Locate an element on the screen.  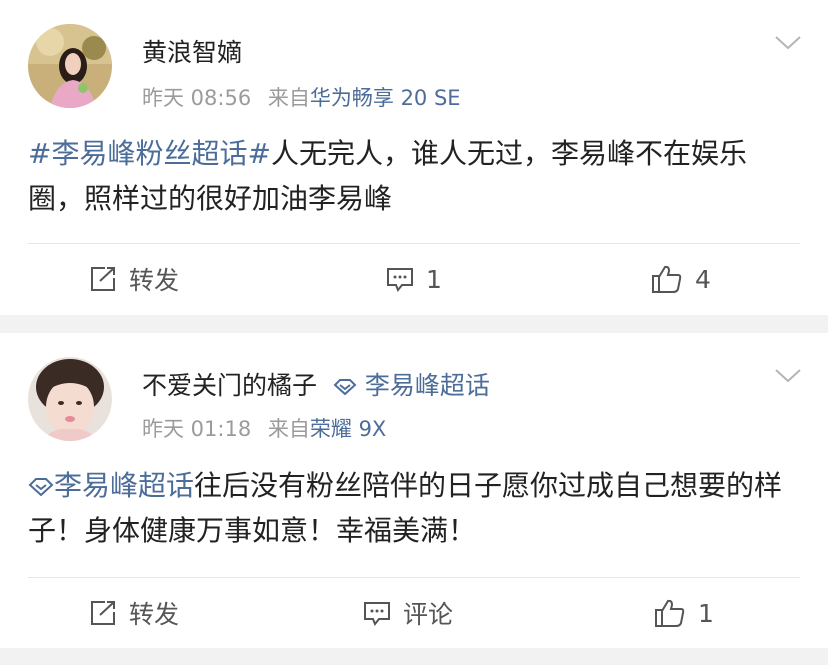
action-bar: 转发 评论 1 is located at coordinates (414, 613).